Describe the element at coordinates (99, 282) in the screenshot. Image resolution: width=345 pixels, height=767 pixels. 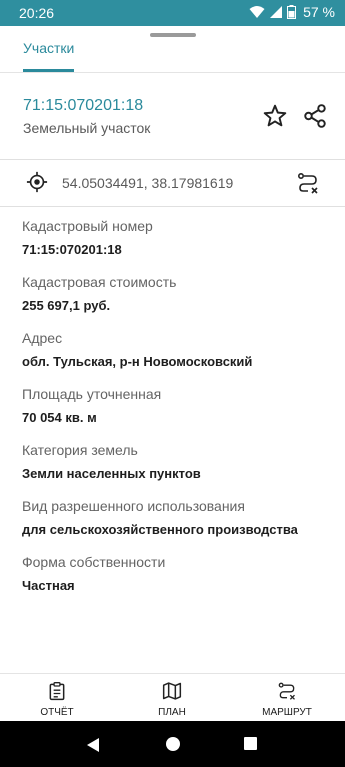
I see `field-label: Кадастровая стоимость` at that location.